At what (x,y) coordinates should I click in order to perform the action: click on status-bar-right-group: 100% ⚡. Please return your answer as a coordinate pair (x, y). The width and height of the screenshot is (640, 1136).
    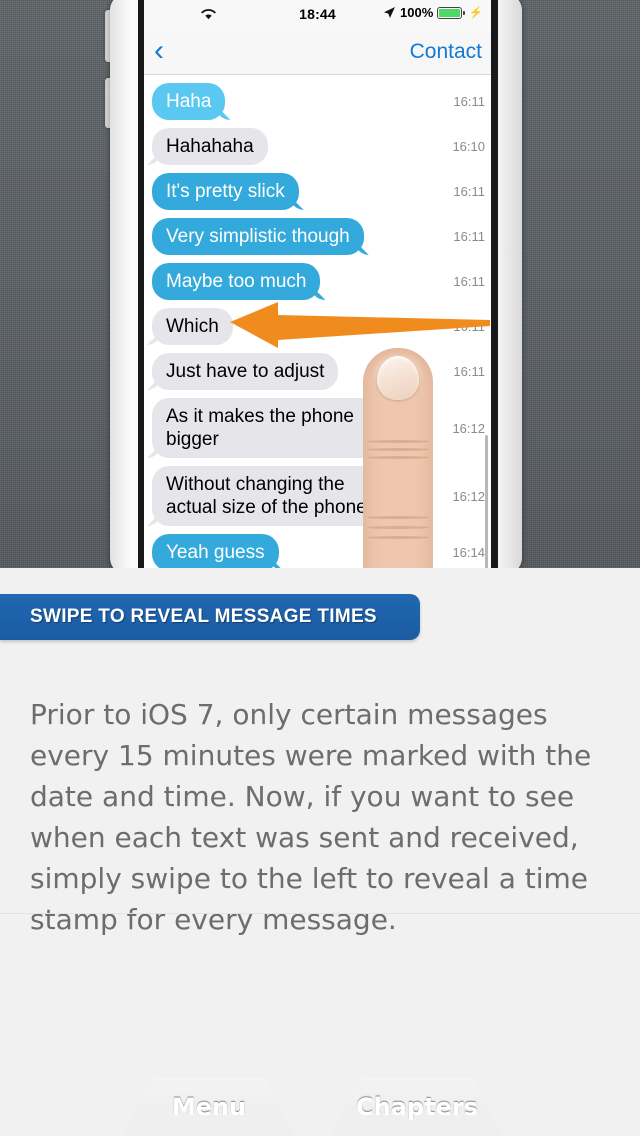
    Looking at the image, I should click on (433, 12).